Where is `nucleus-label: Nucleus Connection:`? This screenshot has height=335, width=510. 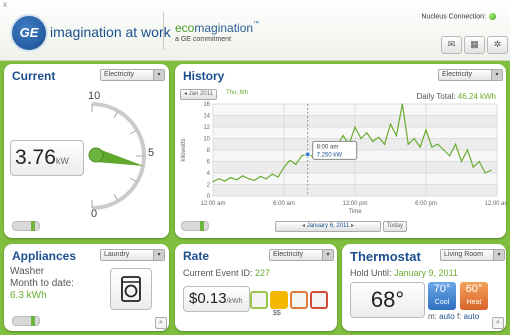
nucleus-label: Nucleus Connection: is located at coordinates (453, 17).